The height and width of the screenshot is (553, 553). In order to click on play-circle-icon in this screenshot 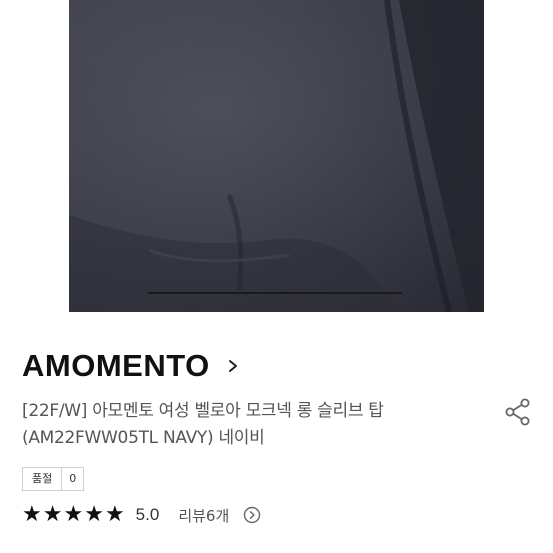, I will do `click(252, 515)`.